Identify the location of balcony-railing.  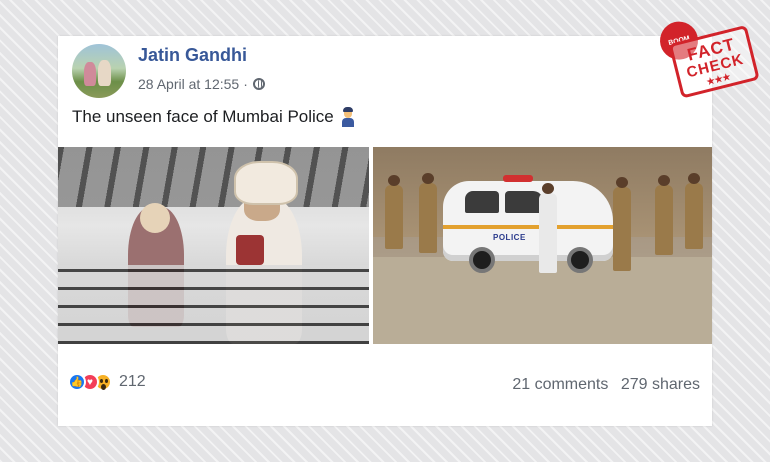
(213, 304).